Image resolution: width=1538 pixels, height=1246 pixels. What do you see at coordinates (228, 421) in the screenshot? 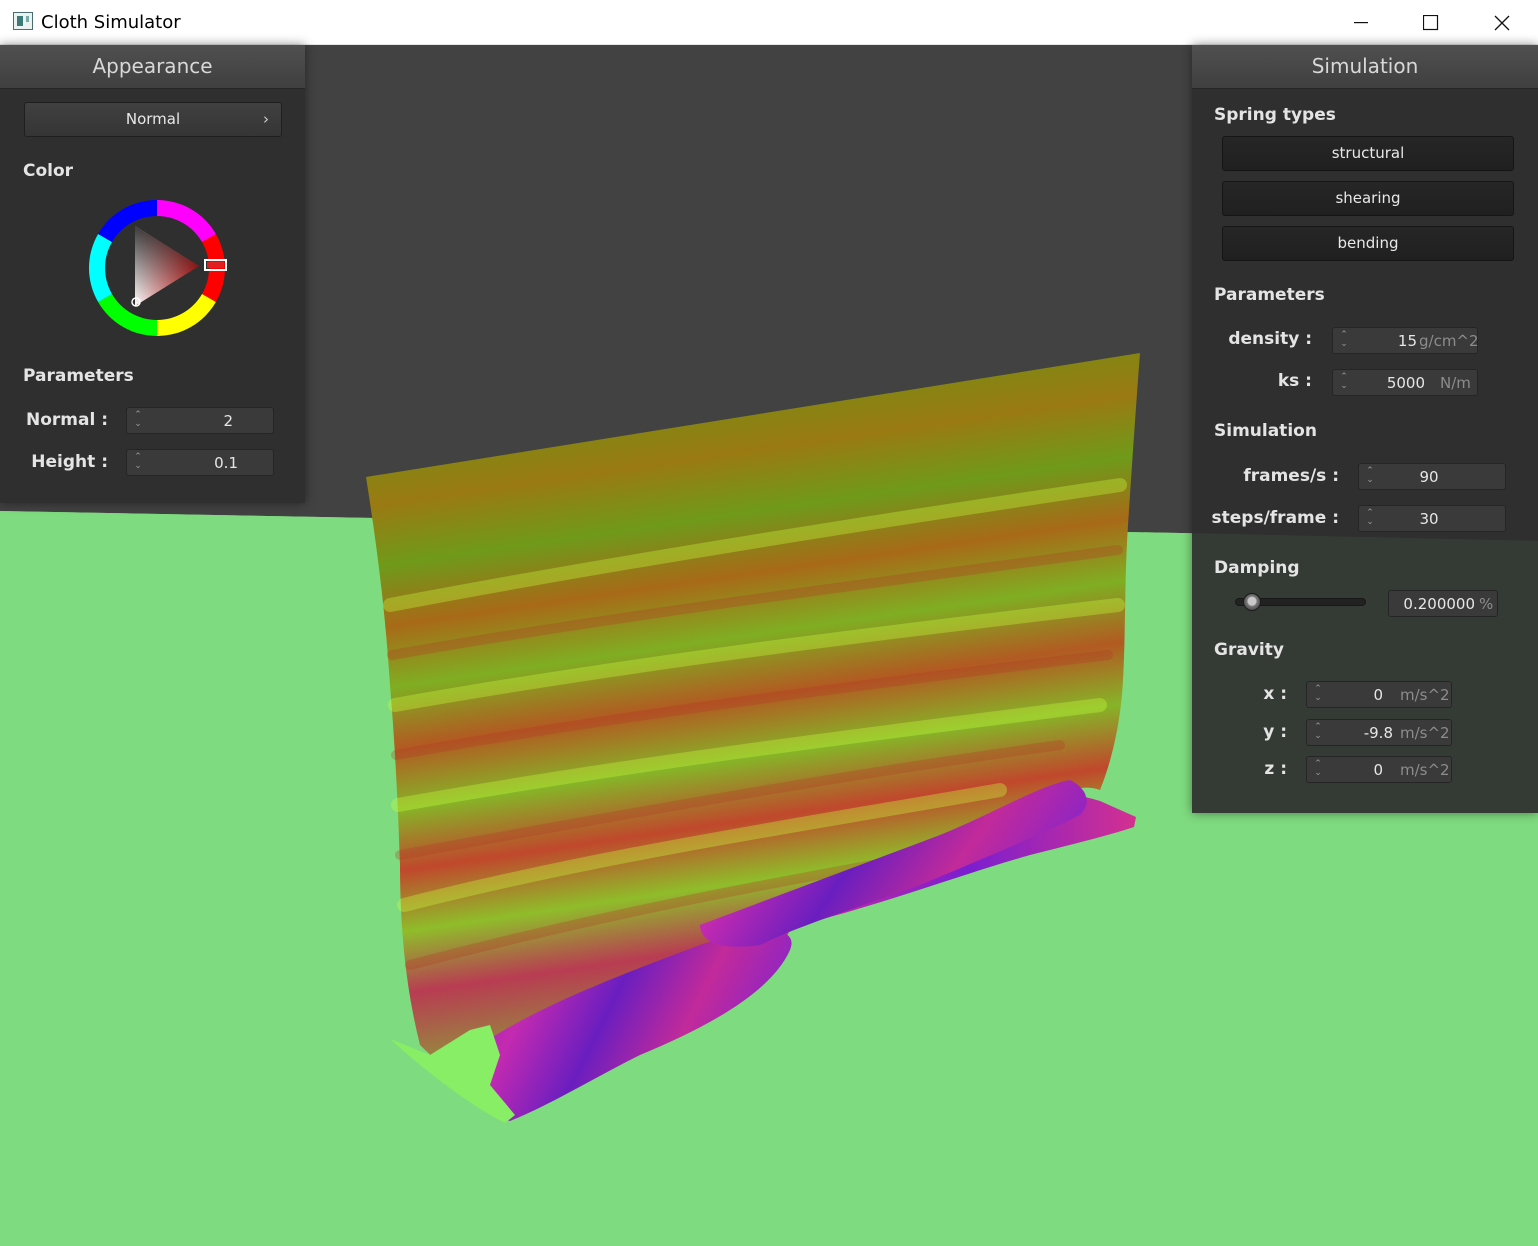
I see `normal-value: 2` at bounding box center [228, 421].